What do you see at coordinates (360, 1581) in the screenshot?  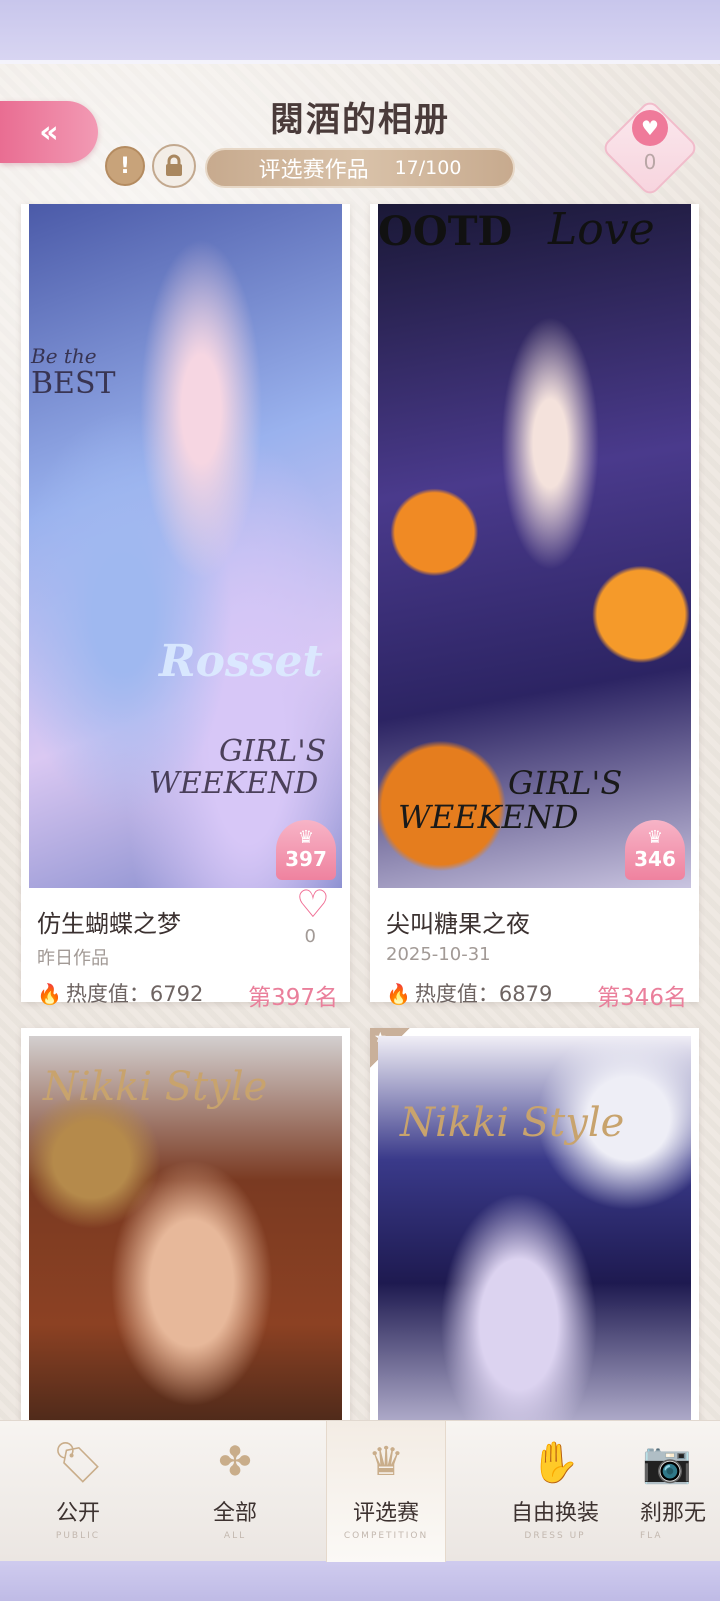 I see `bottom-decoration` at bounding box center [360, 1581].